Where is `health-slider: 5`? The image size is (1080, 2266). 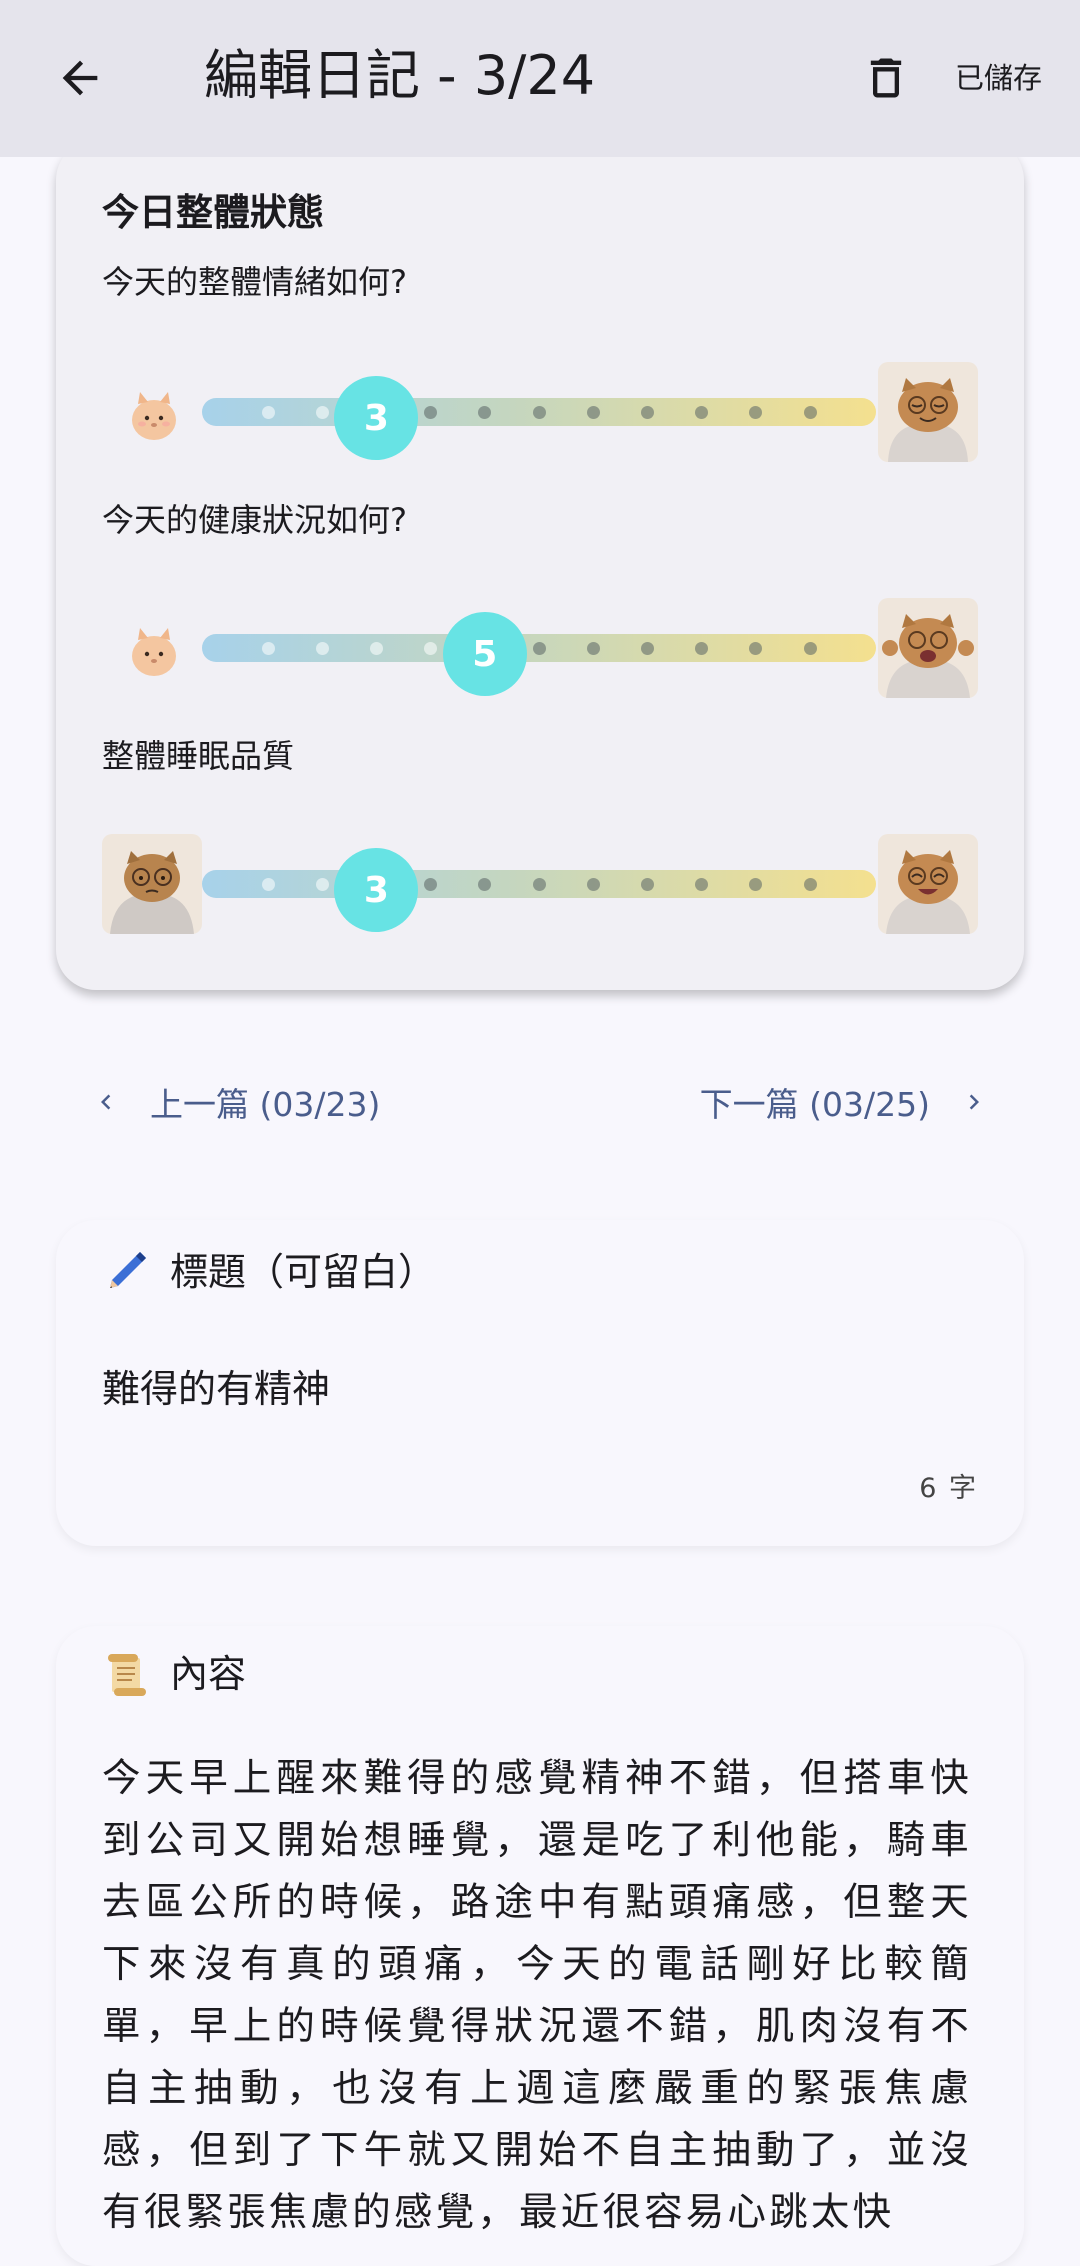 health-slider: 5 is located at coordinates (540, 648).